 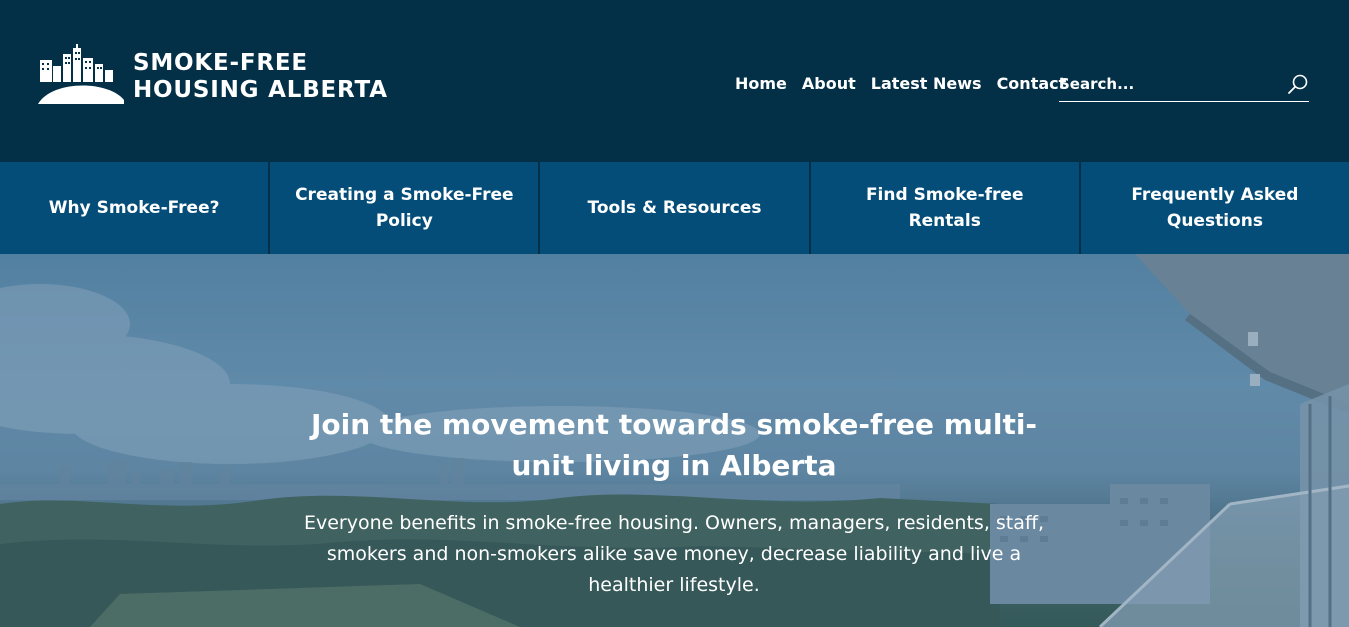 What do you see at coordinates (1032, 85) in the screenshot?
I see `nav-contact: Contact` at bounding box center [1032, 85].